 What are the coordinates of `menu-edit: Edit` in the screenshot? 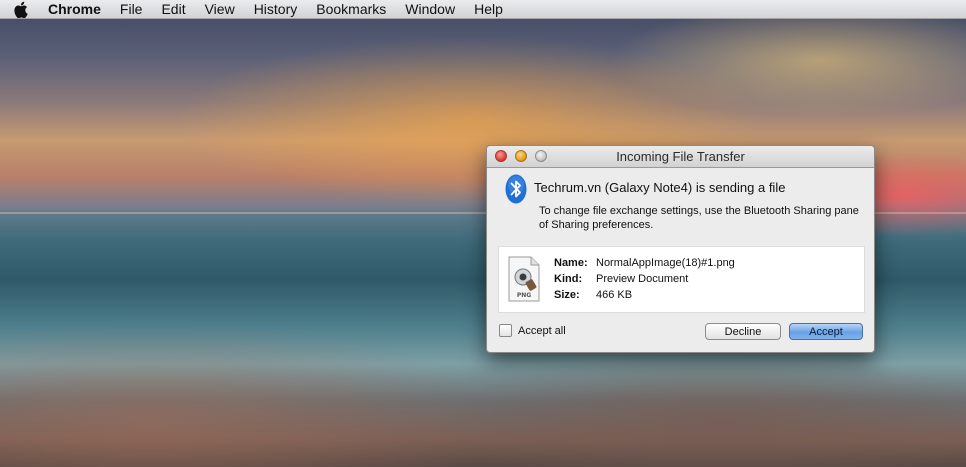 It's located at (173, 9).